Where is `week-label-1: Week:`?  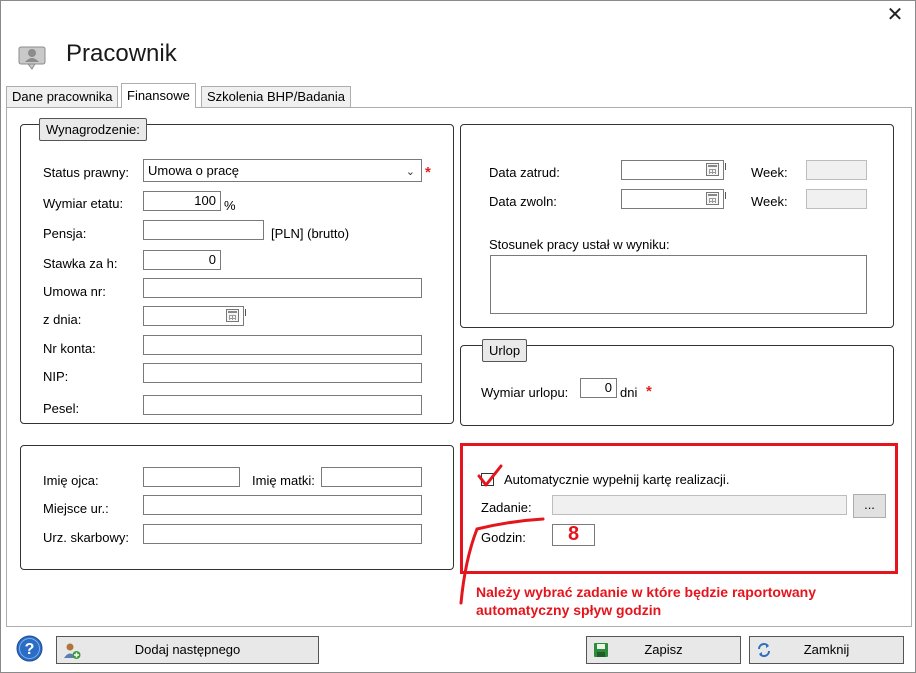
week-label-1: Week: is located at coordinates (769, 172).